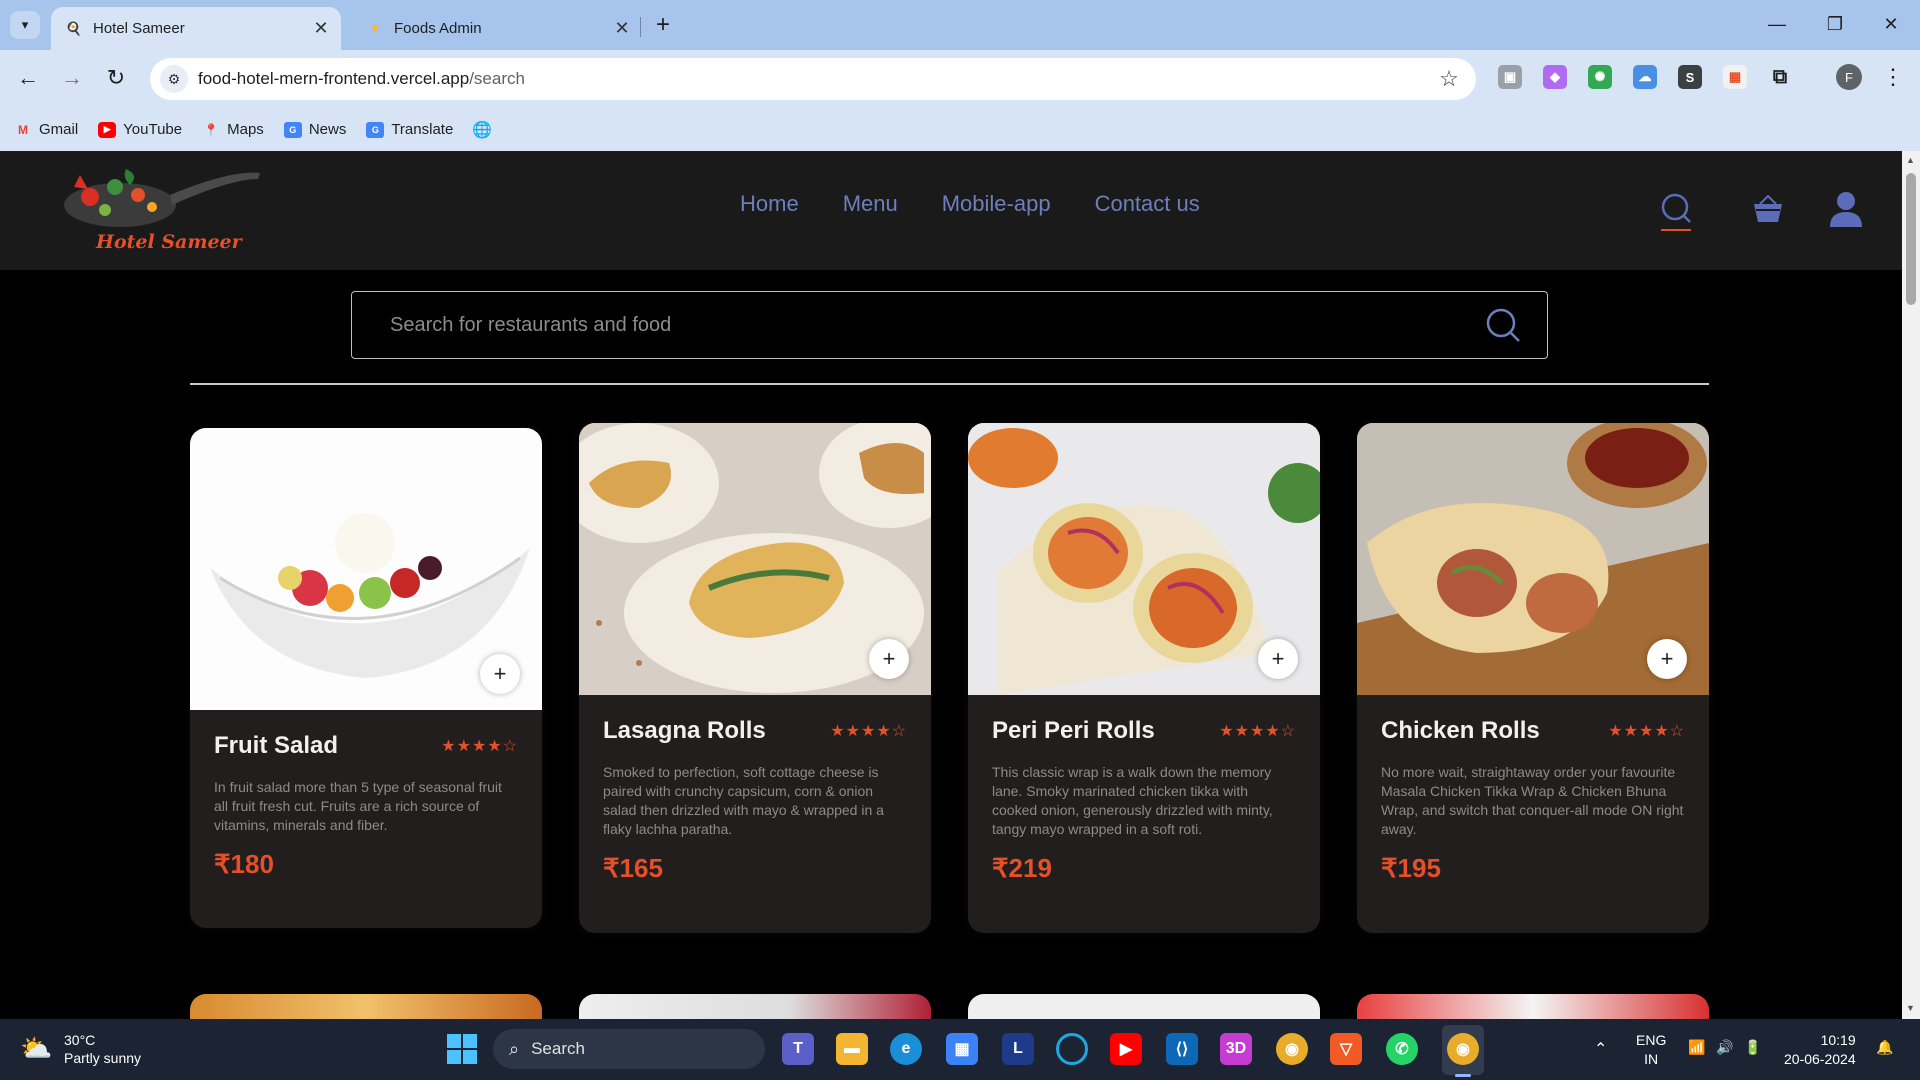 This screenshot has width=1920, height=1080. I want to click on volume-icon: 🔊, so click(1724, 1047).